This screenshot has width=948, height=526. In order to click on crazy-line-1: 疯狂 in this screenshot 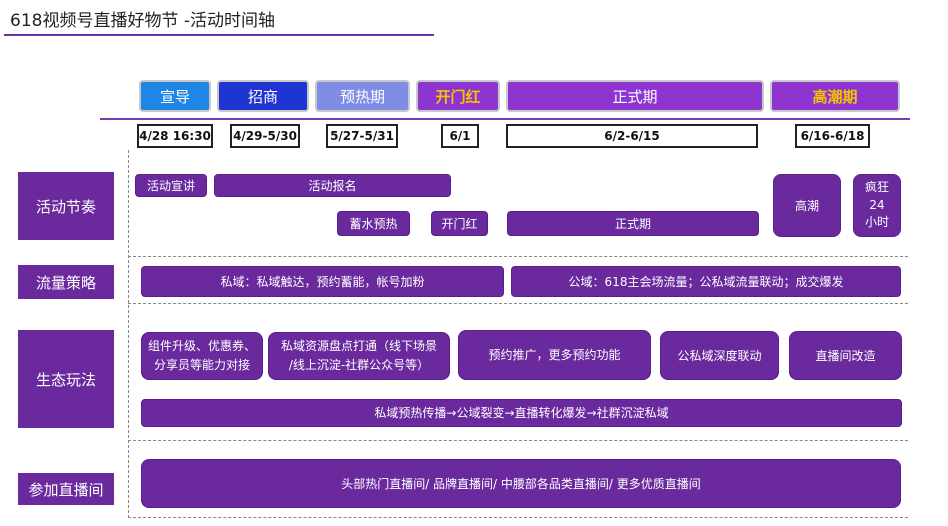, I will do `click(876, 187)`.